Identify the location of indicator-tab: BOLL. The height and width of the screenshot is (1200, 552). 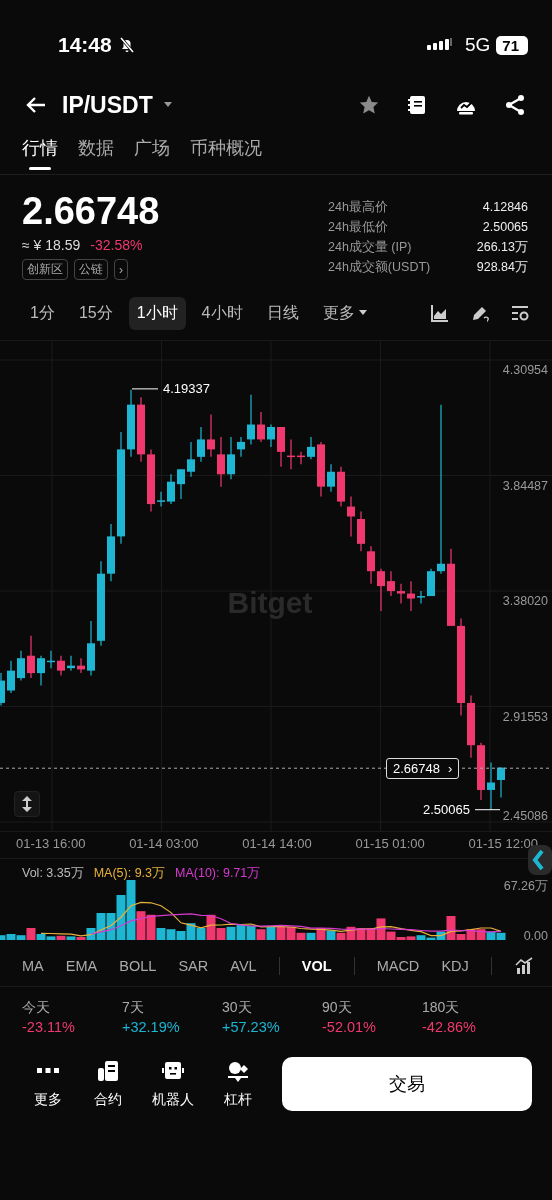
(138, 966).